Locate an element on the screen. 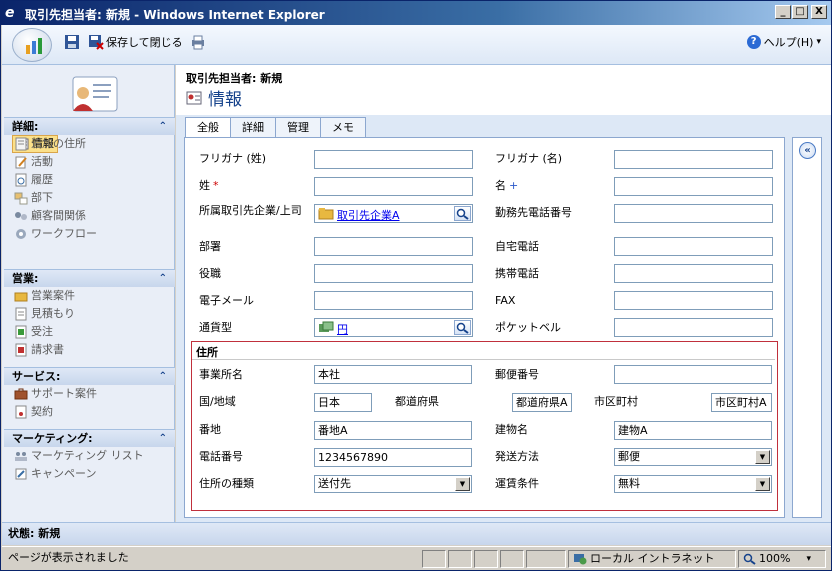 The height and width of the screenshot is (571, 832). nav-section-header: 詳細: ⌃ is located at coordinates (89, 126).